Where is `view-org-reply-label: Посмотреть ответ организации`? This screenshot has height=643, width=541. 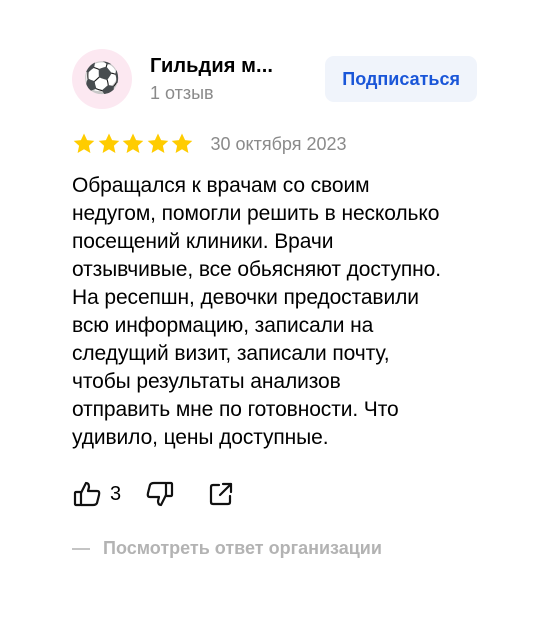
view-org-reply-label: Посмотреть ответ организации is located at coordinates (242, 548).